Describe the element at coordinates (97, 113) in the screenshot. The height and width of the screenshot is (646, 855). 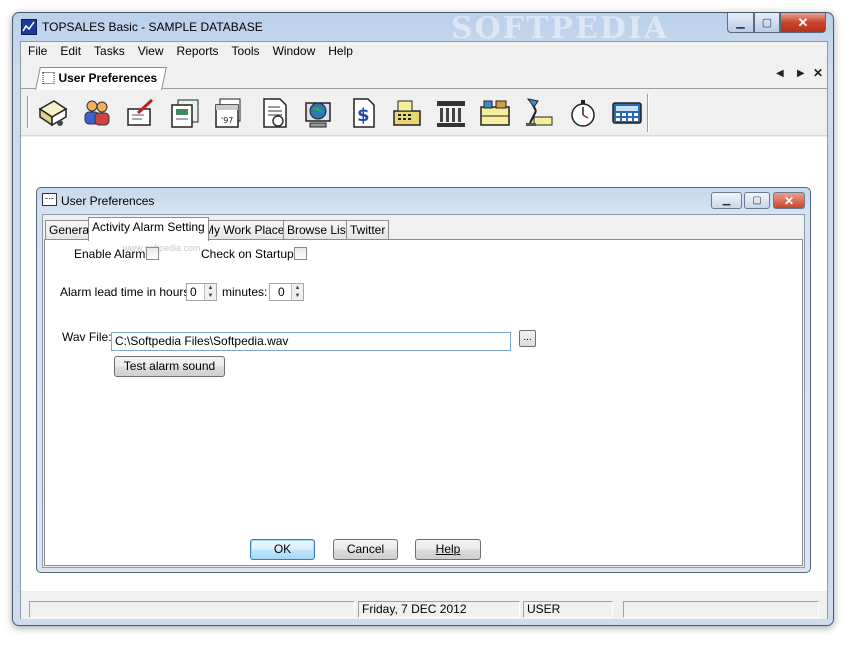
I see `contacts-icon` at that location.